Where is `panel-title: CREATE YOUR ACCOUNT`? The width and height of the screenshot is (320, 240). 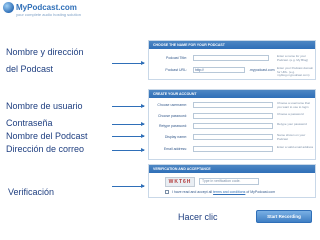
panel-title: CREATE YOUR ACCOUNT is located at coordinates (232, 94).